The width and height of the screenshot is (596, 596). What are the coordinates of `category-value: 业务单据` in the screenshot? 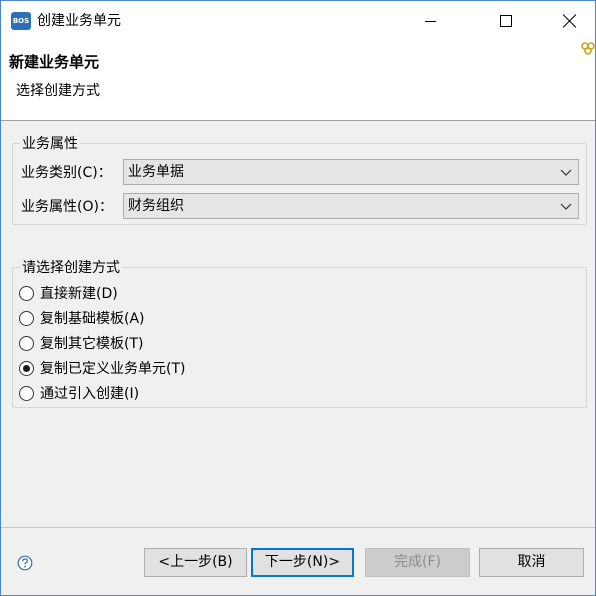 It's located at (156, 172).